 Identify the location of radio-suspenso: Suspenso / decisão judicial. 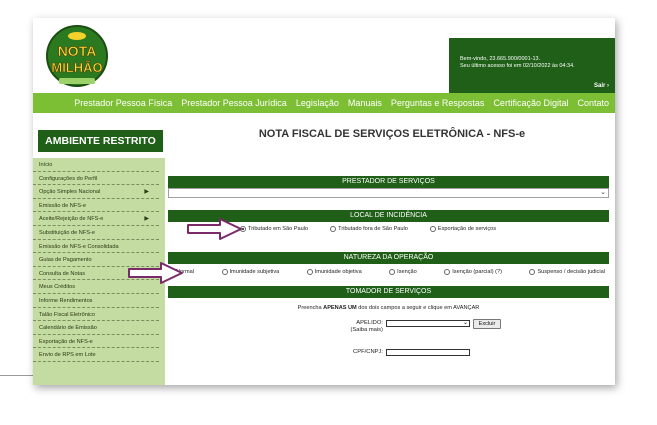
(567, 272).